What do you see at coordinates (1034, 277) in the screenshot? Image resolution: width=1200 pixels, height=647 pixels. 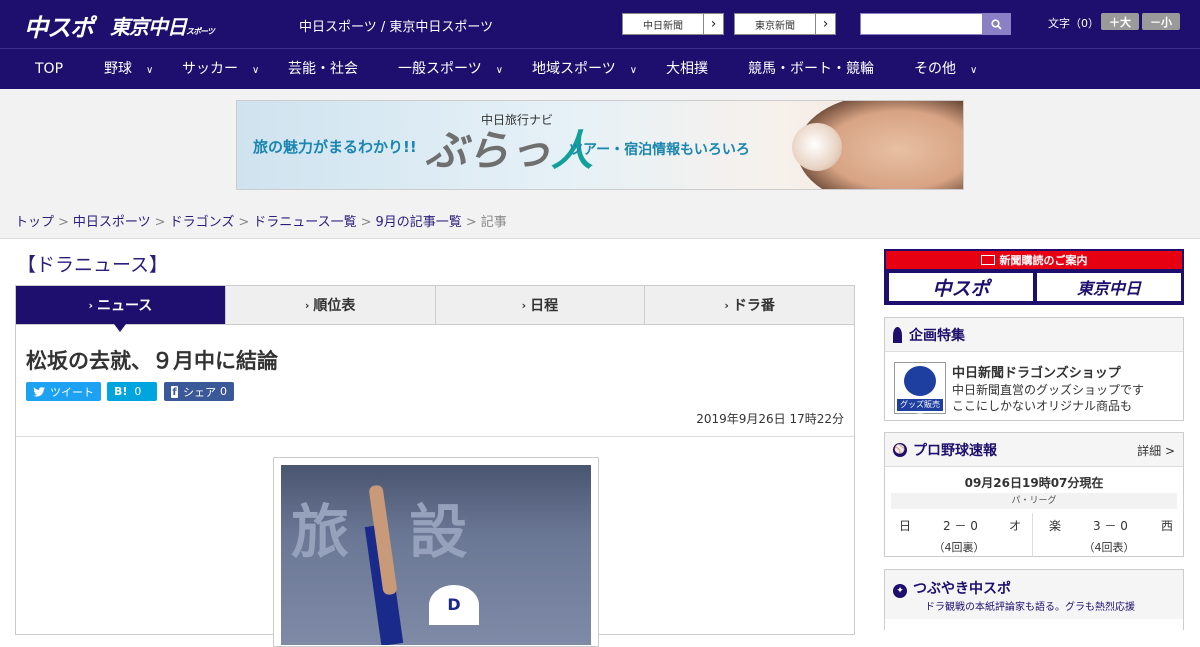 I see `subscription-box: 新聞購読のご案内 中スポ 東京中日` at bounding box center [1034, 277].